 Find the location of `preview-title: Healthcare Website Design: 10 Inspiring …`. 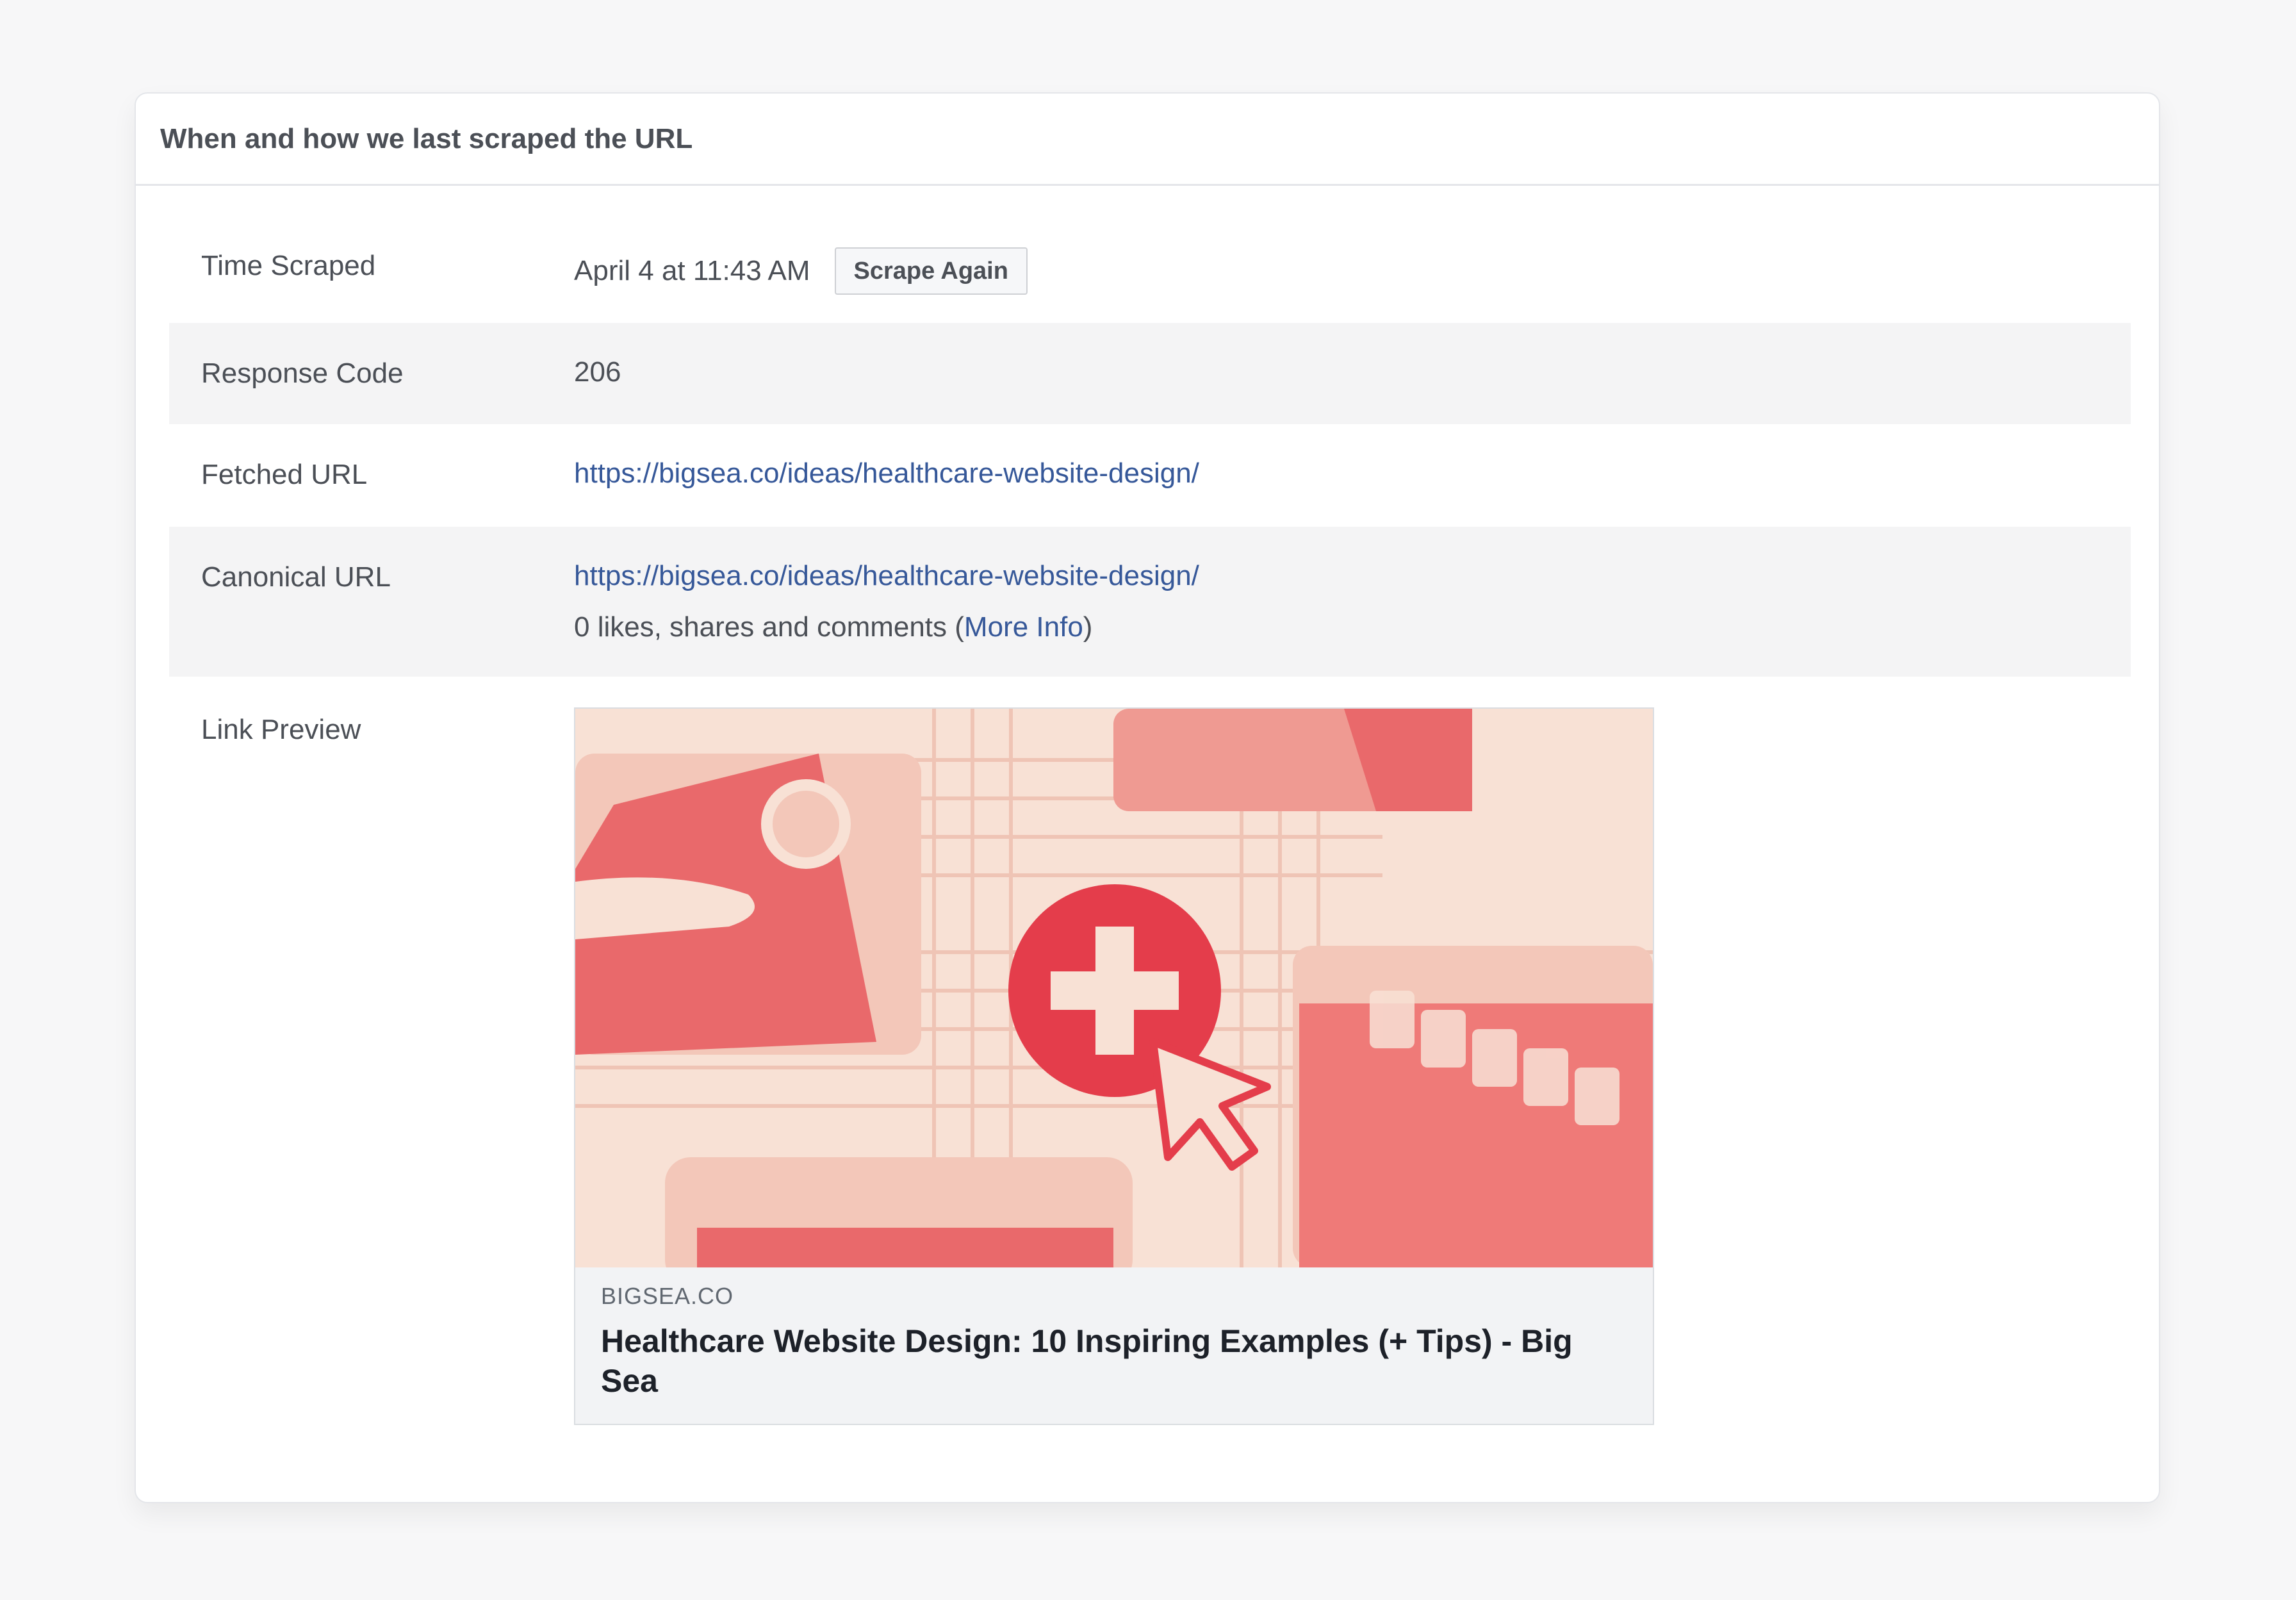

preview-title: Healthcare Website Design: 10 Inspiring … is located at coordinates (1107, 1361).